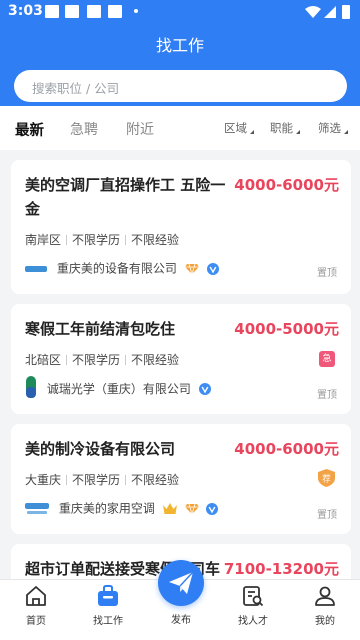 The image size is (360, 640). What do you see at coordinates (329, 128) in the screenshot?
I see `filter-more-label: 筛选` at bounding box center [329, 128].